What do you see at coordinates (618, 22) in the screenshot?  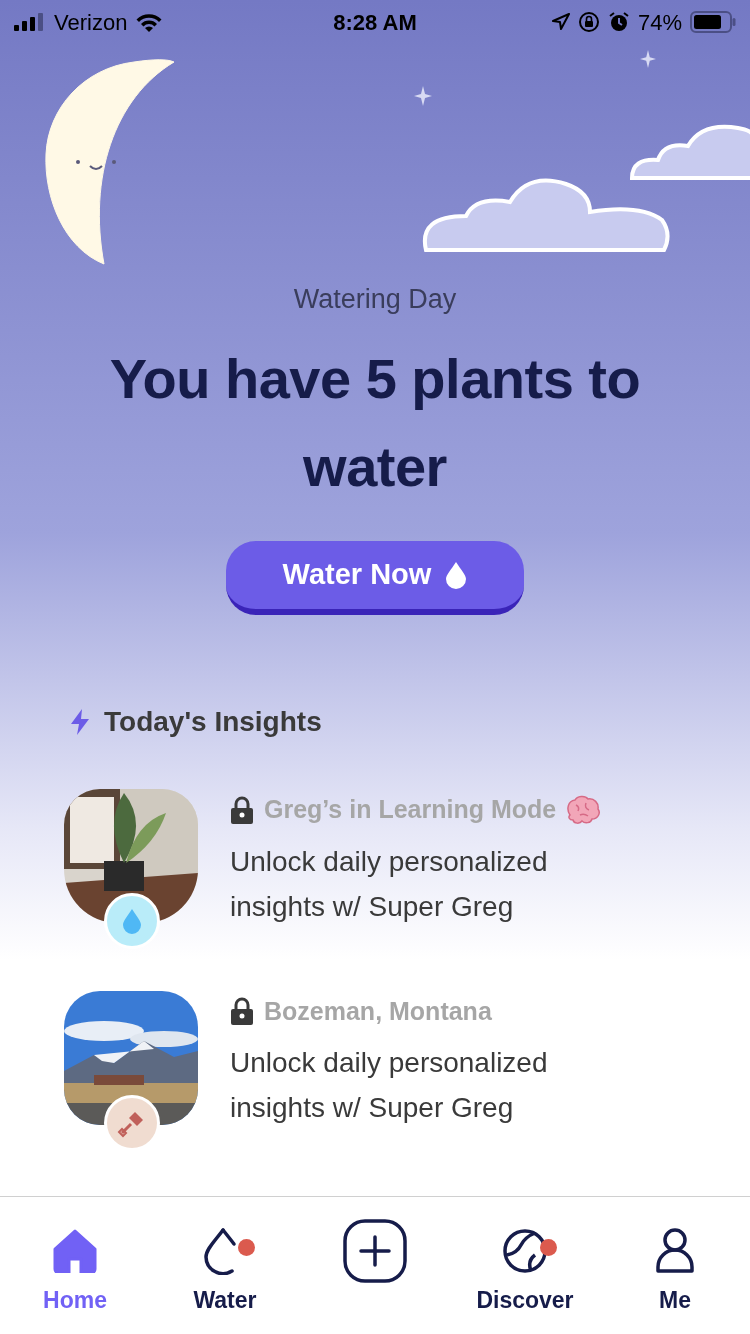 I see `alarm-clock-icon` at bounding box center [618, 22].